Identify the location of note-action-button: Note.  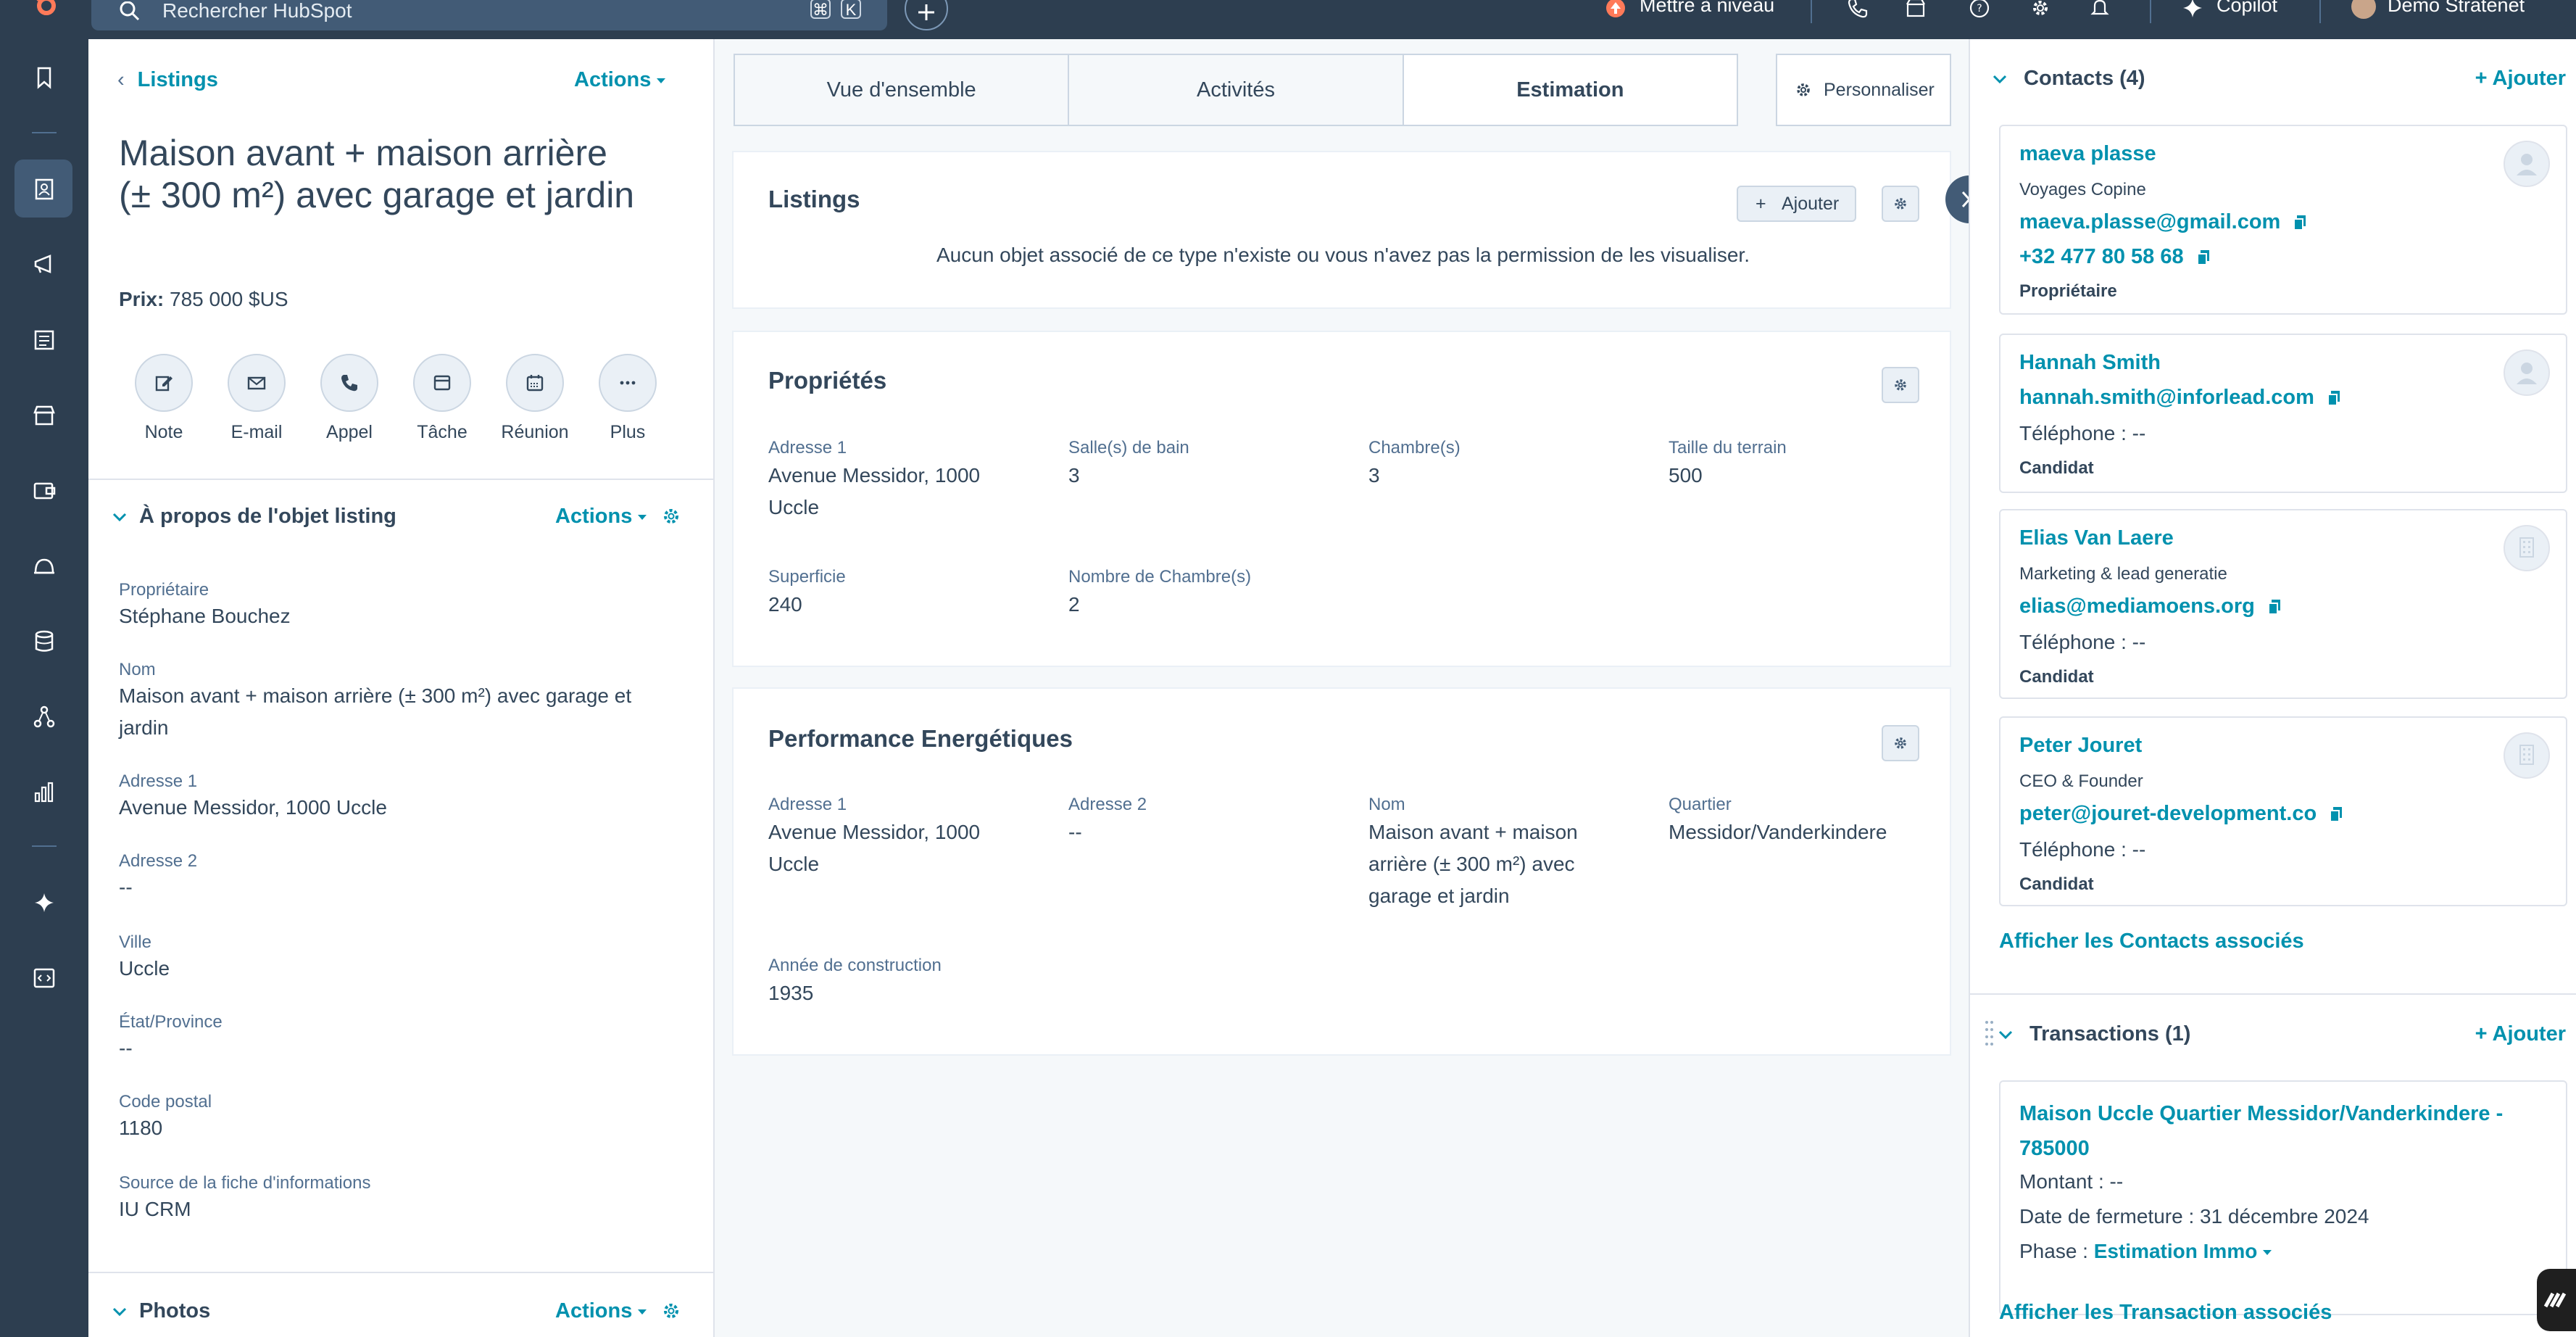
(163, 398).